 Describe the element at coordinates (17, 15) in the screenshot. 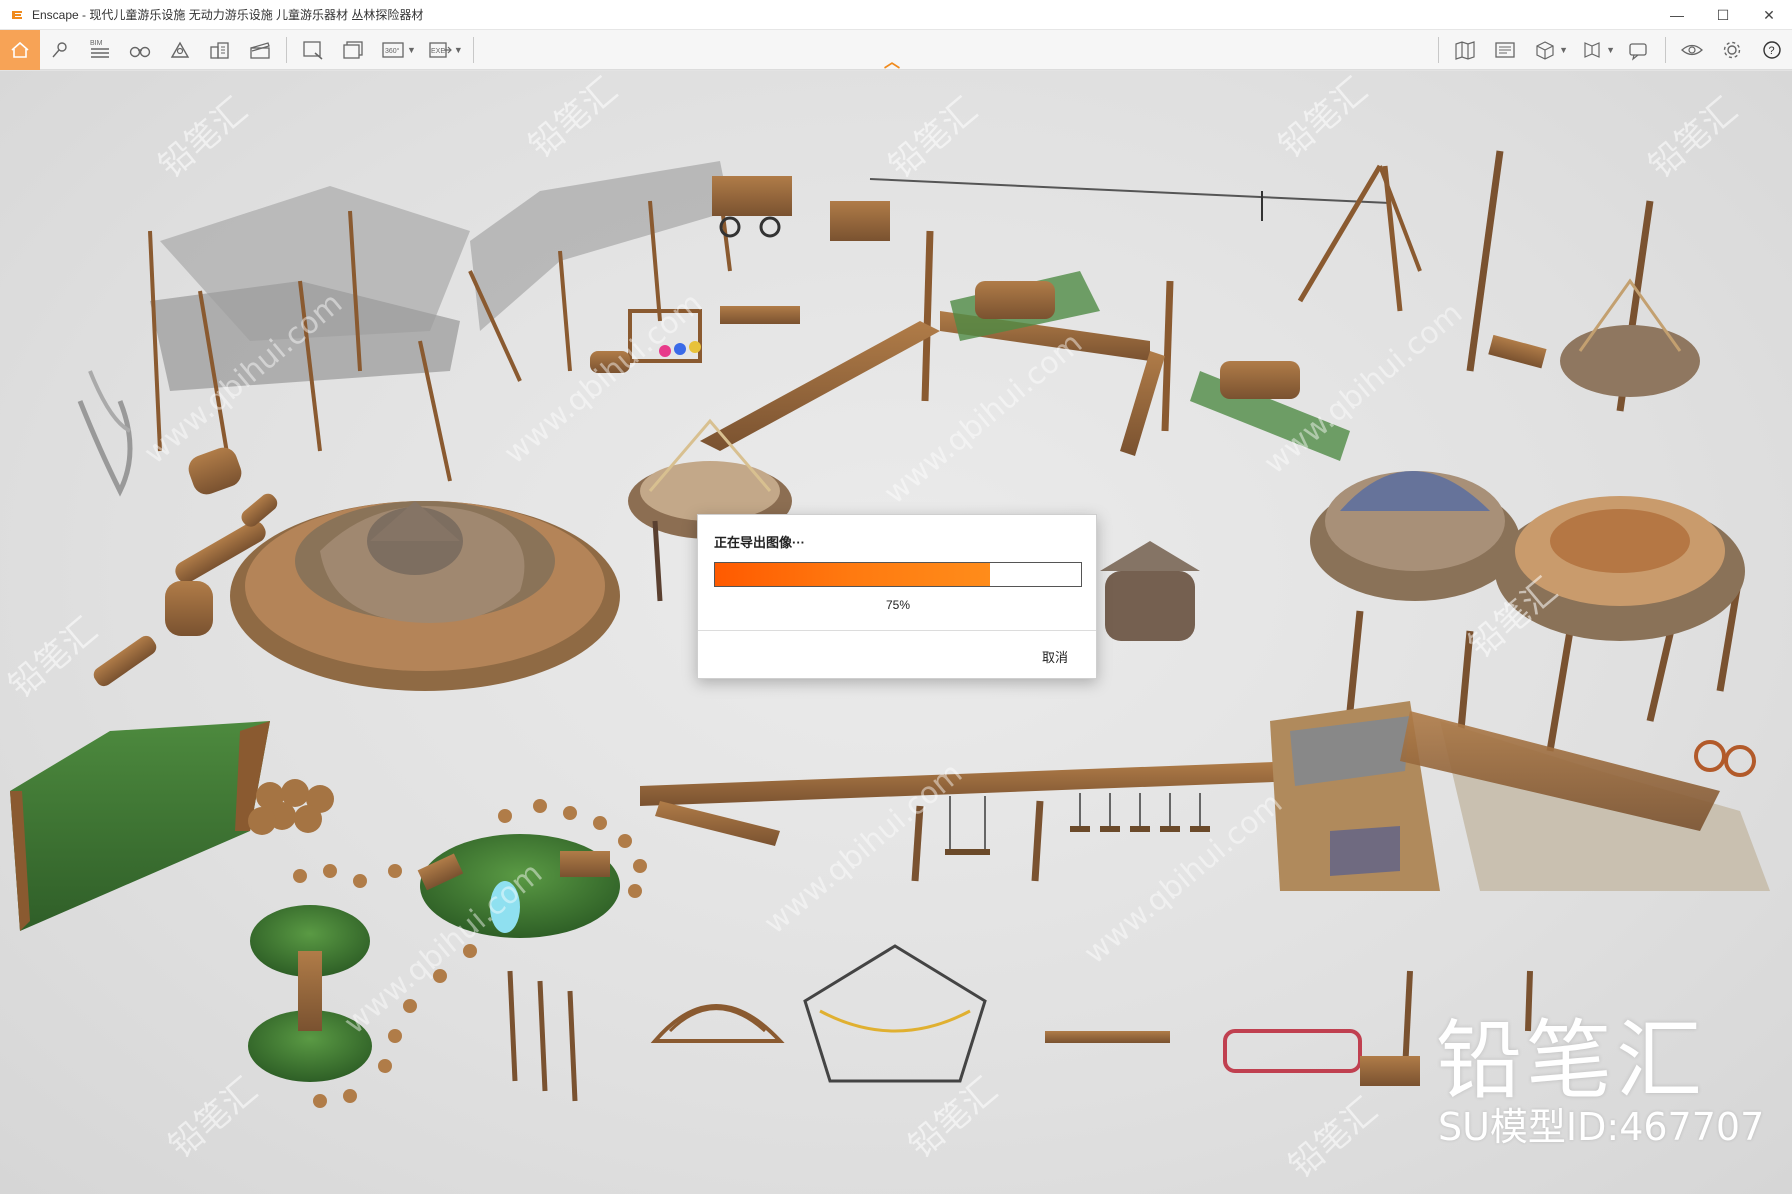

I see `enscape-logo-icon` at that location.